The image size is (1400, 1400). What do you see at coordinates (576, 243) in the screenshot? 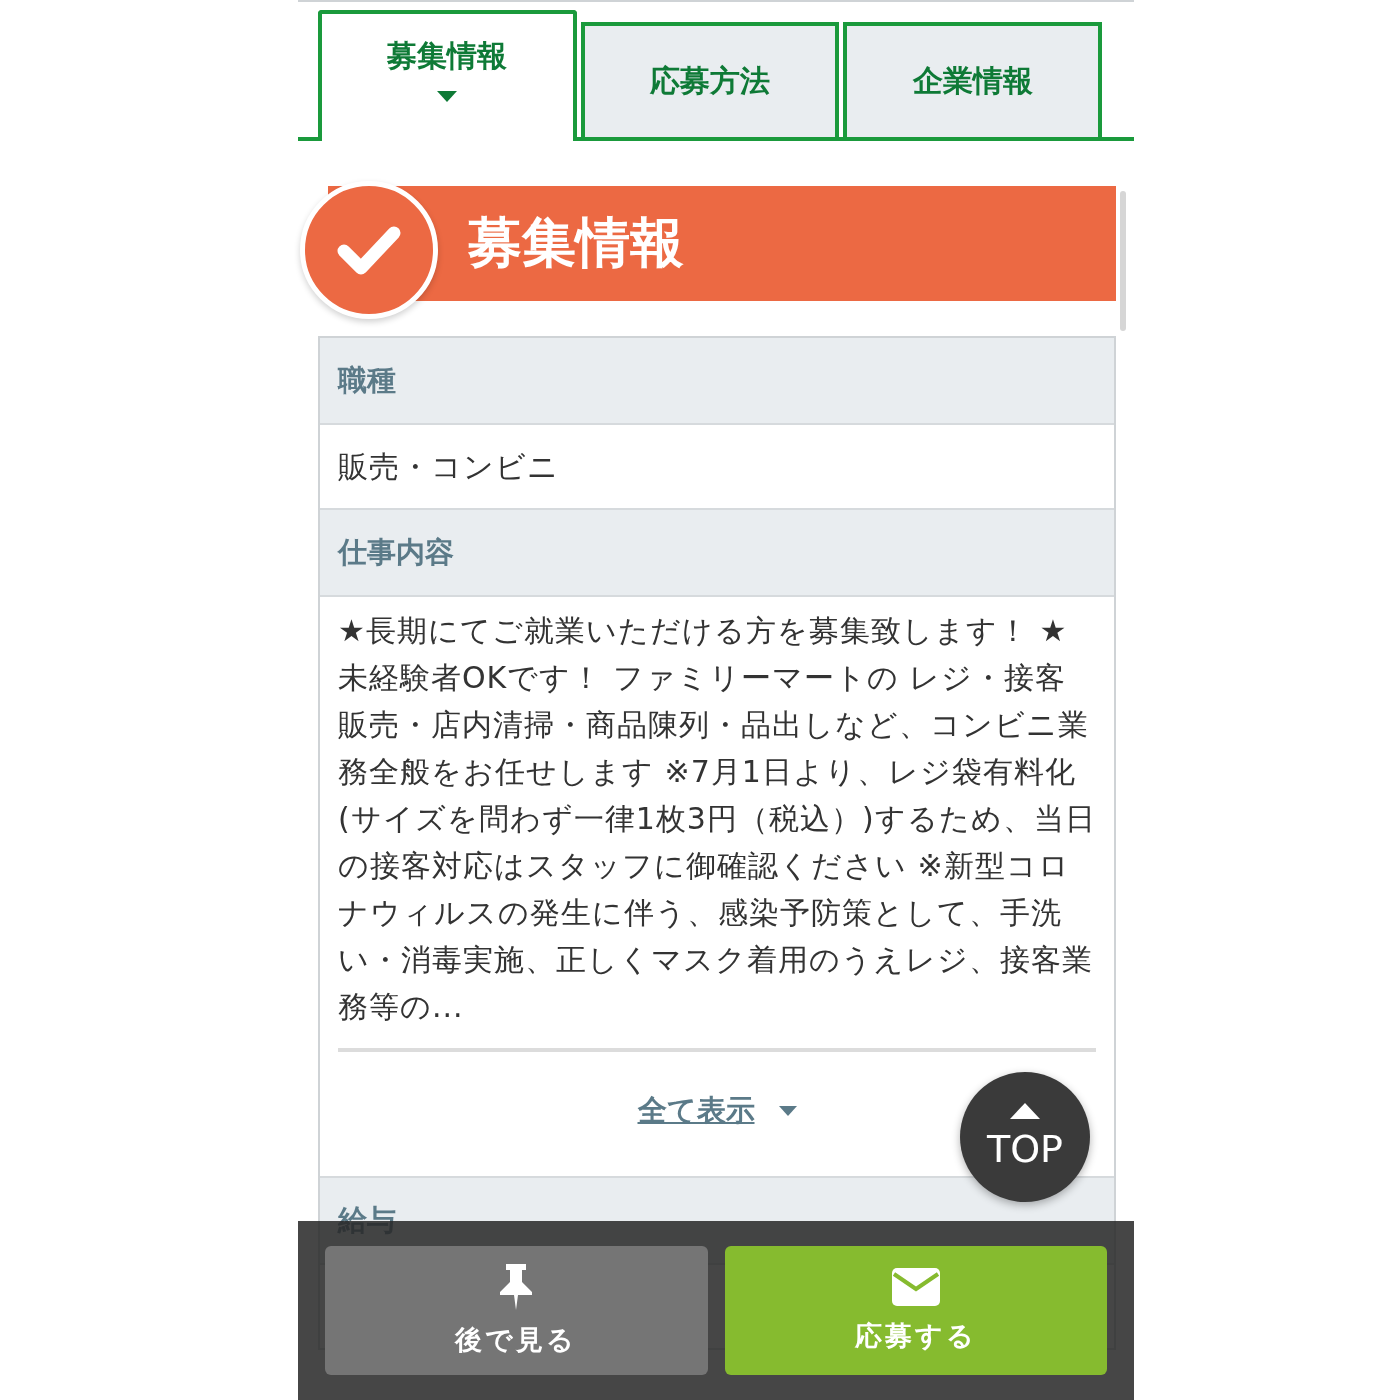
I see `section-title: 募集情報` at bounding box center [576, 243].